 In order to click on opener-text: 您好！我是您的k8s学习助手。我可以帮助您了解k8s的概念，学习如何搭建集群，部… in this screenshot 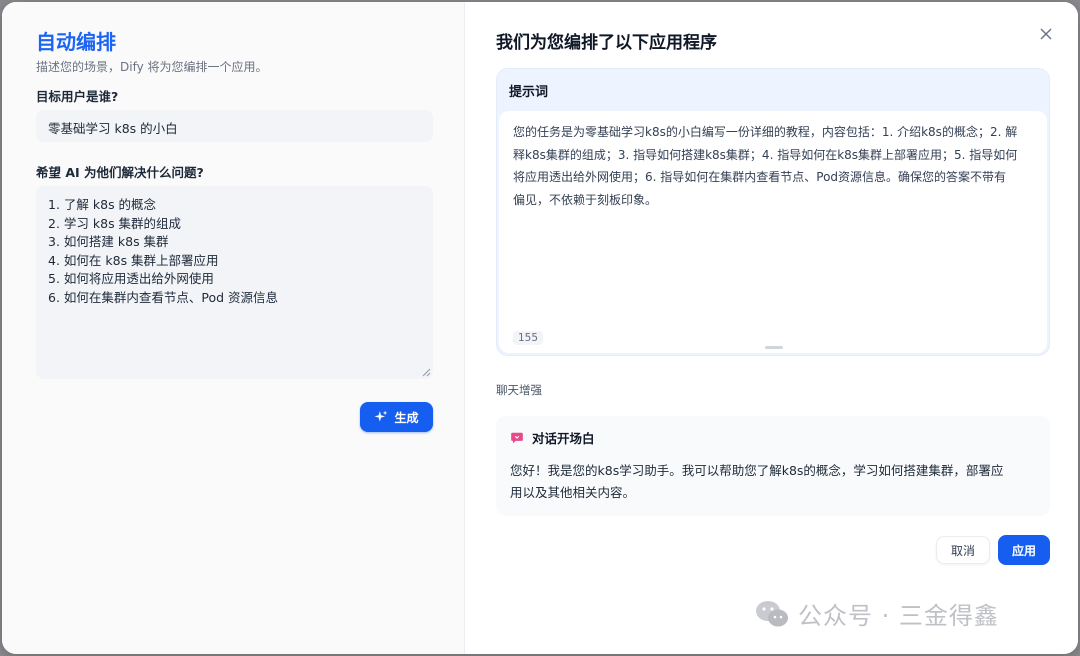, I will do `click(773, 482)`.